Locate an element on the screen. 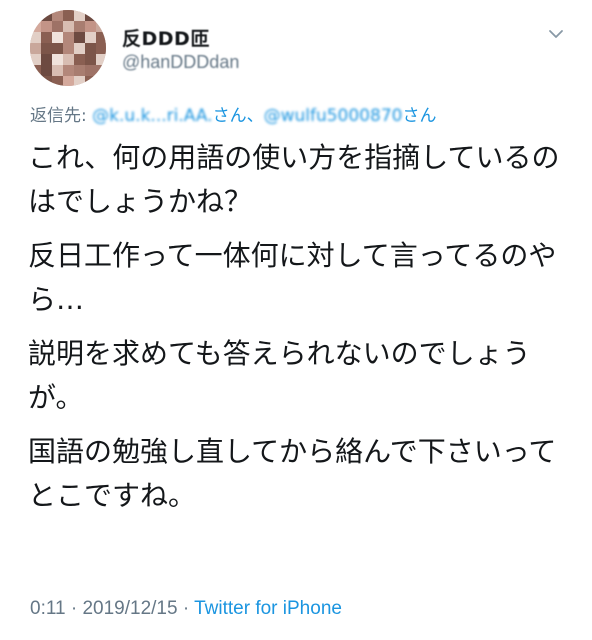 The width and height of the screenshot is (592, 640). avatar is located at coordinates (68, 48).